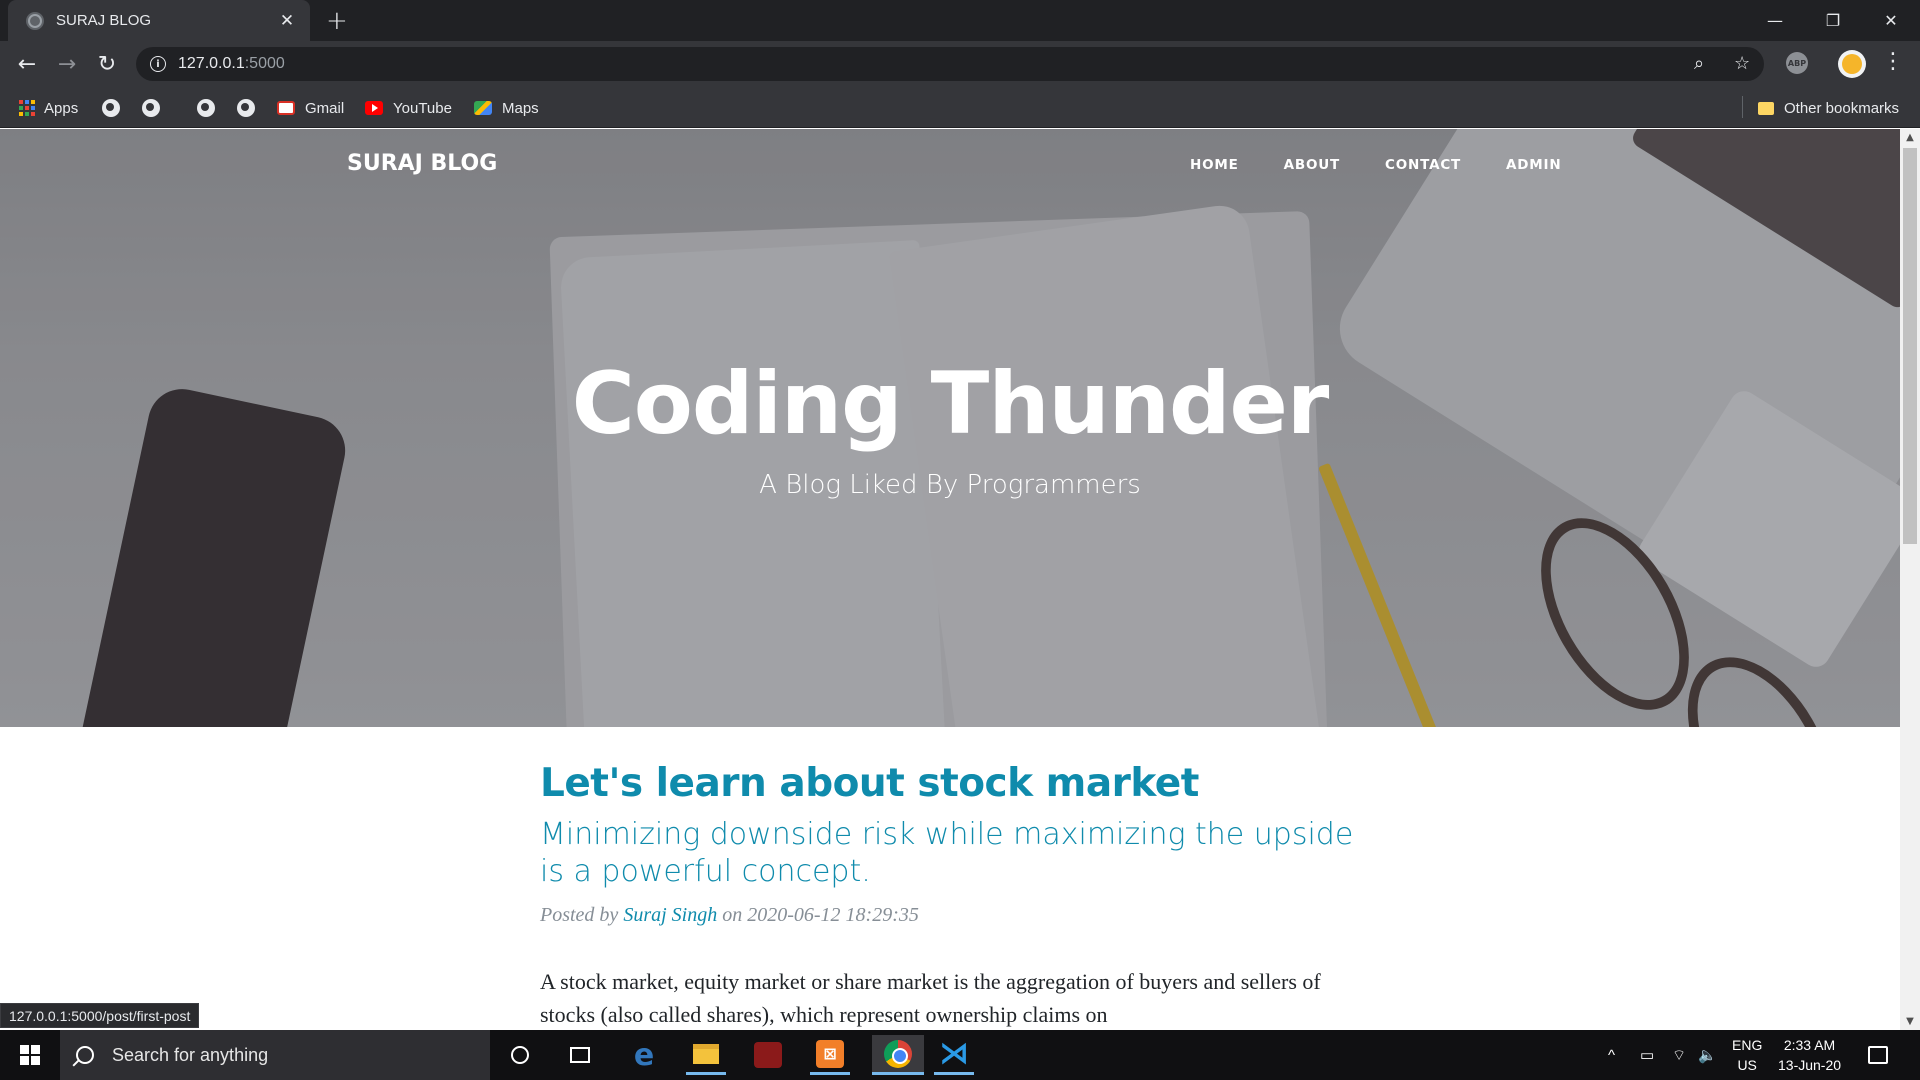 The image size is (1920, 1080). I want to click on app-icon, so click(768, 1055).